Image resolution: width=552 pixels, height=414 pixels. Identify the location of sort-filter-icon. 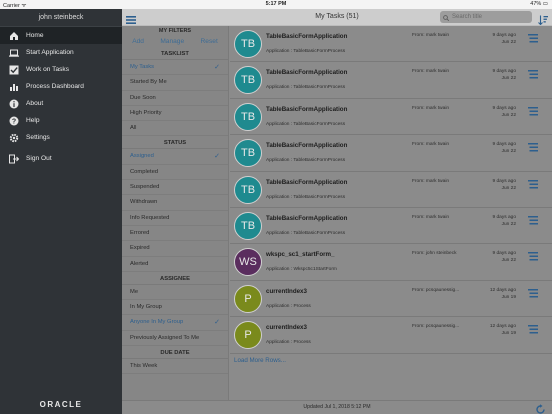
(543, 19).